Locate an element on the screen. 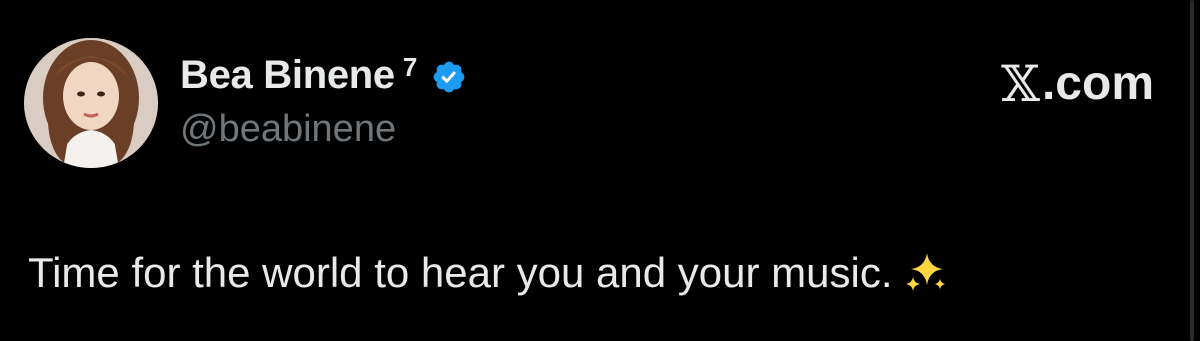 The height and width of the screenshot is (341, 1200). name-row: Bea Binene 7 is located at coordinates (323, 75).